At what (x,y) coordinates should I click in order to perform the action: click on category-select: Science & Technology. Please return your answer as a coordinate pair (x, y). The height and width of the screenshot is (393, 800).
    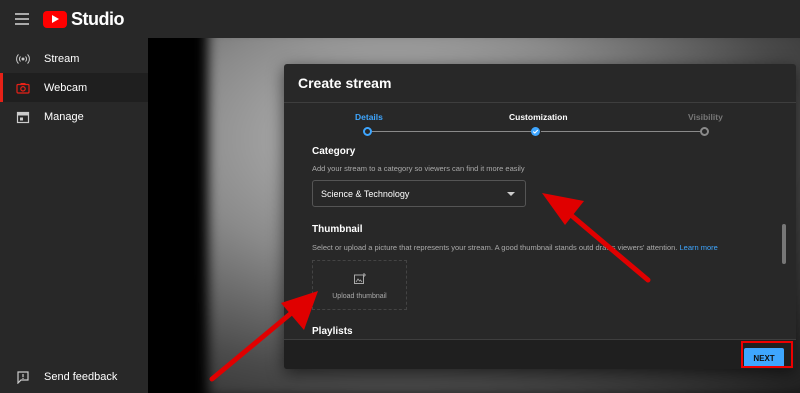
    Looking at the image, I should click on (419, 193).